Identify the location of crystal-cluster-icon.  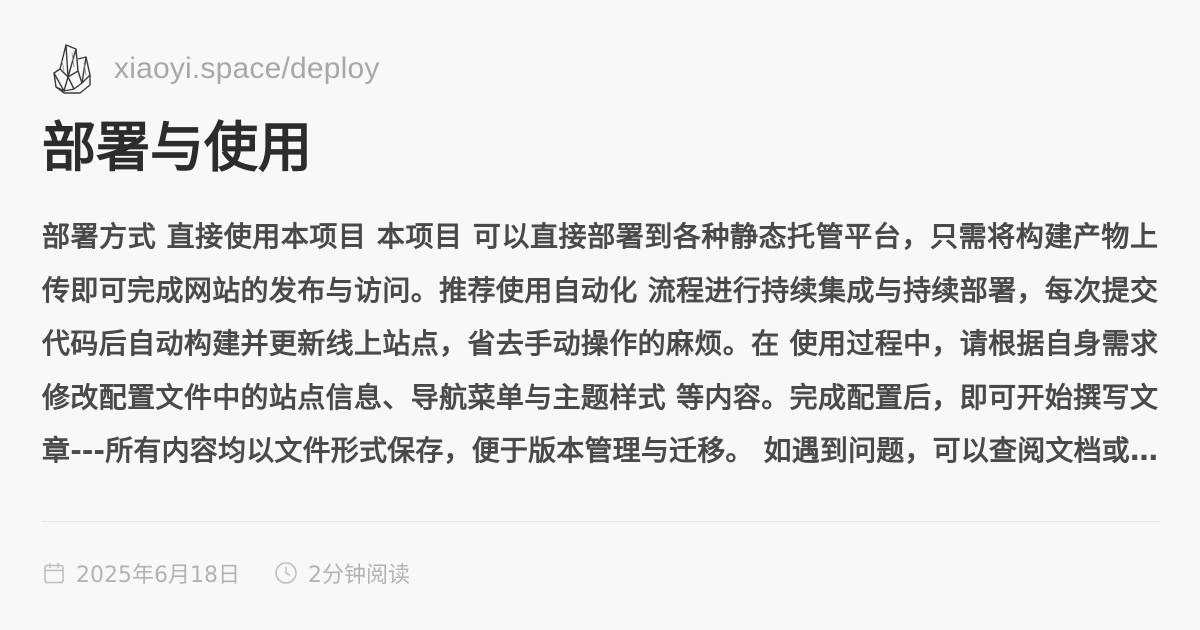
(72, 69).